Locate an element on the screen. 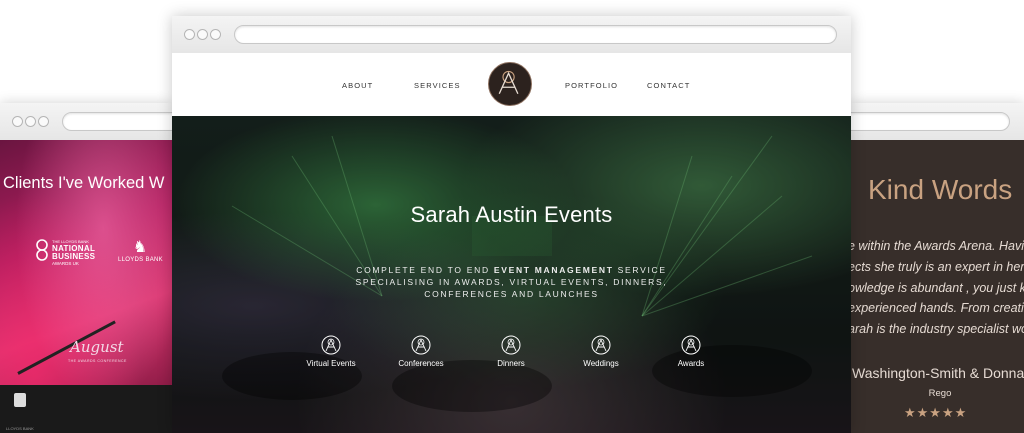  service-dinners: Dinners is located at coordinates (511, 351).